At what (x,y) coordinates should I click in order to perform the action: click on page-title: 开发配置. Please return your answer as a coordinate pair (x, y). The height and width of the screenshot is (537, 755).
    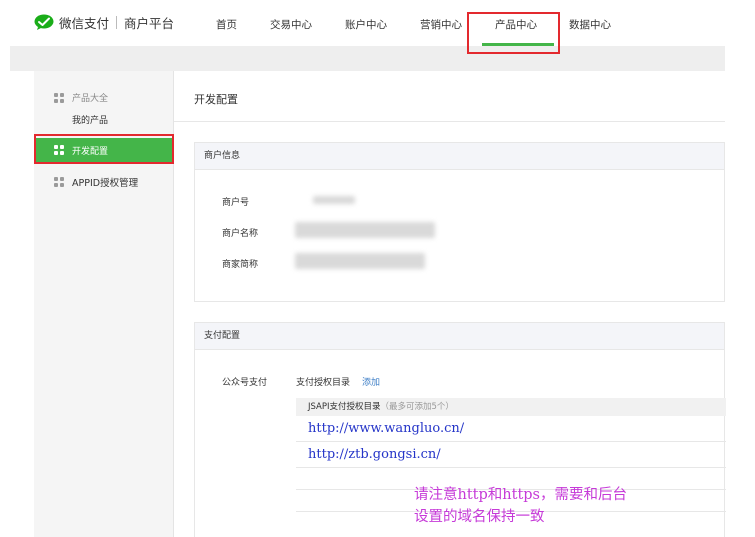
    Looking at the image, I should click on (216, 99).